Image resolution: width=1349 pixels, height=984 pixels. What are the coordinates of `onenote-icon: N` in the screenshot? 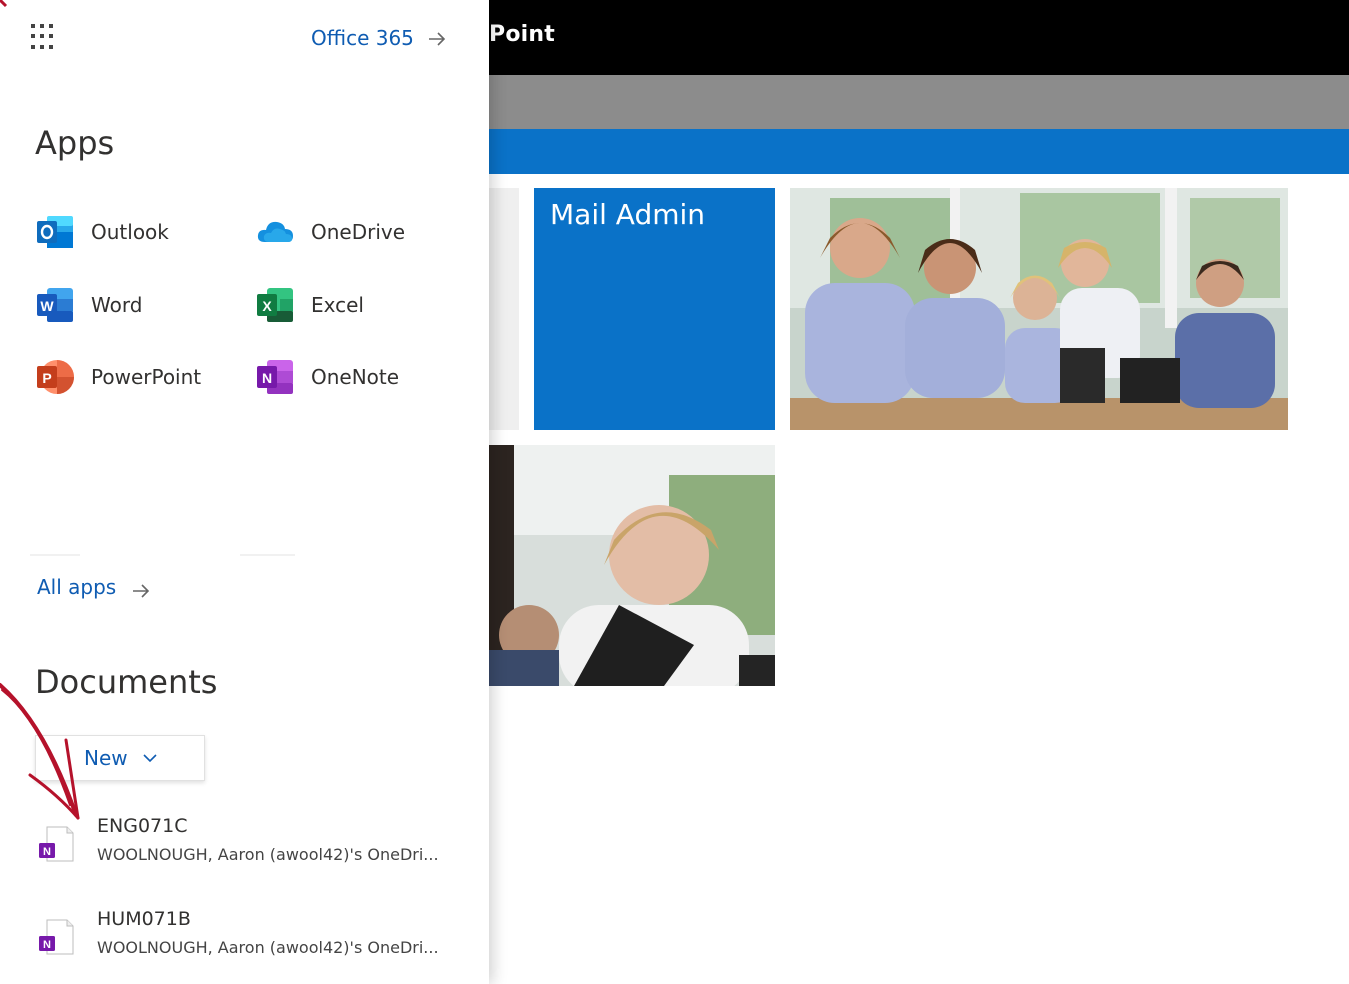 It's located at (275, 377).